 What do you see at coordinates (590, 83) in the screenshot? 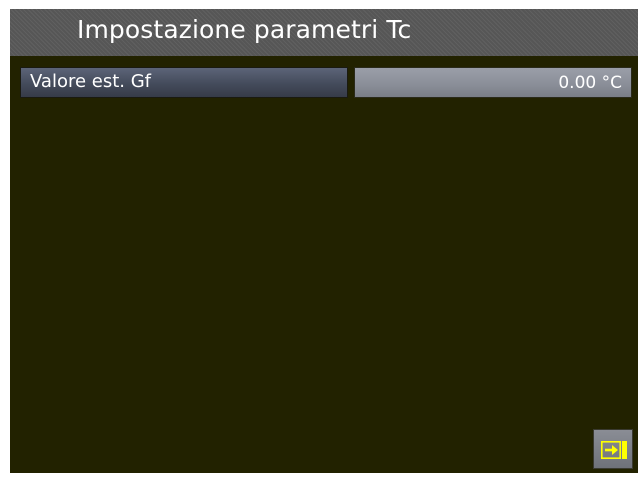
I see `parameter-value: 0.00 °C` at bounding box center [590, 83].